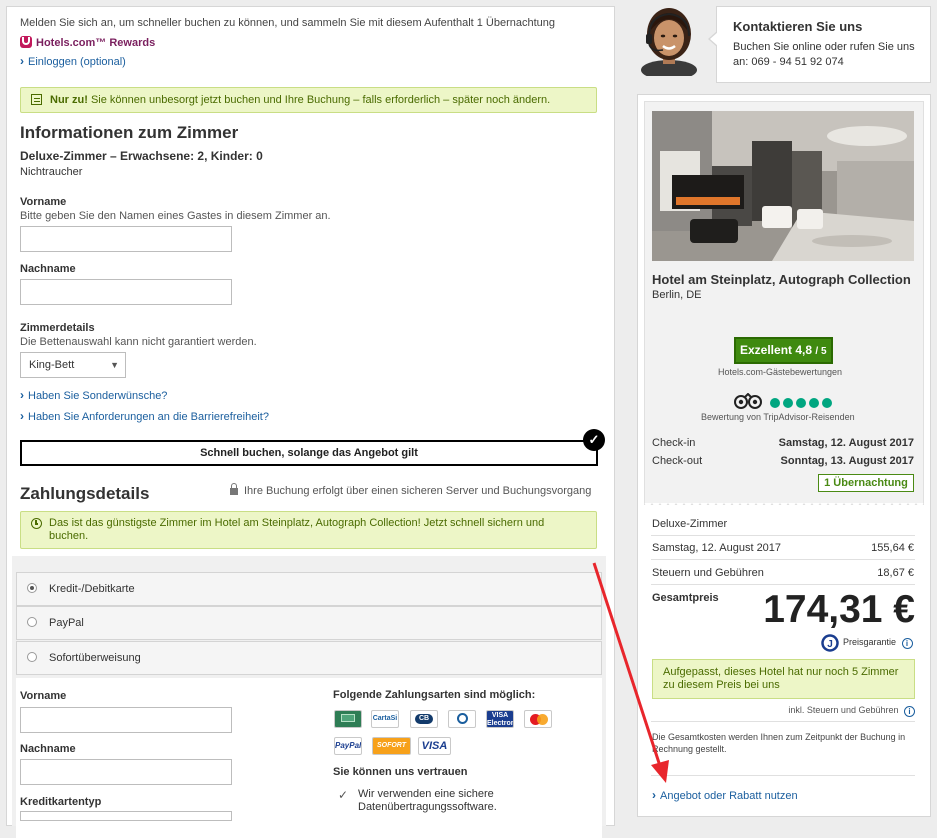  What do you see at coordinates (778, 417) in the screenshot?
I see `tripadvisor-text: Bewertung von TripAdvisor-Reisenden` at bounding box center [778, 417].